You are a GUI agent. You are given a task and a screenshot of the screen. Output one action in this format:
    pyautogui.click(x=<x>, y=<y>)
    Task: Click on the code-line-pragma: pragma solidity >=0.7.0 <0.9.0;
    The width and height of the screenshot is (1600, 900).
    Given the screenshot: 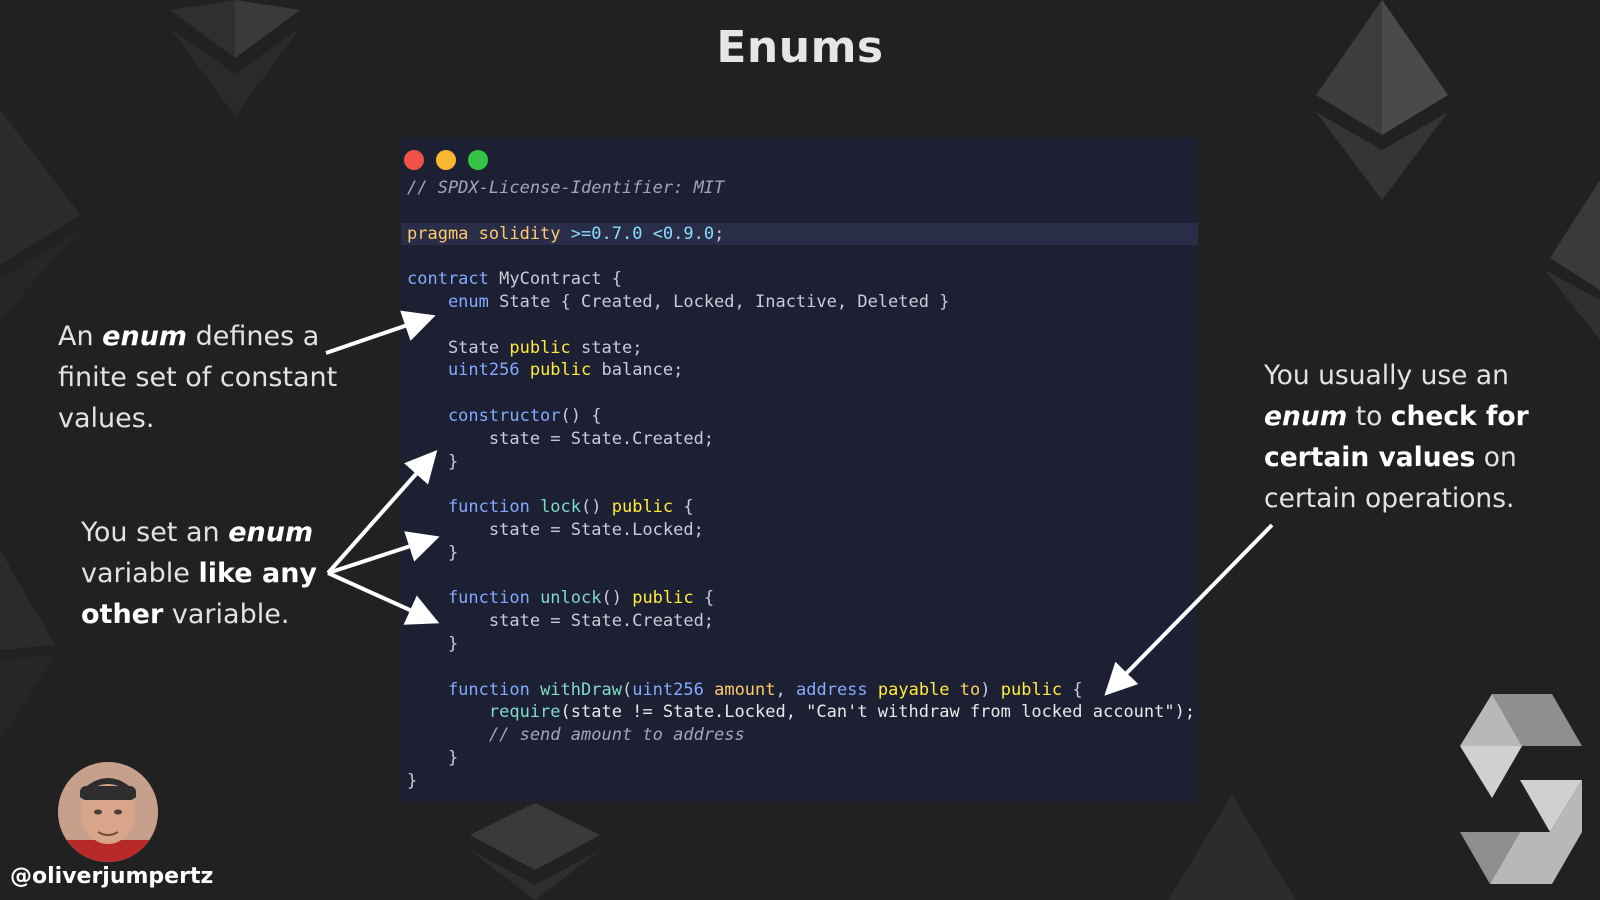 What is the action you would take?
    pyautogui.click(x=799, y=234)
    